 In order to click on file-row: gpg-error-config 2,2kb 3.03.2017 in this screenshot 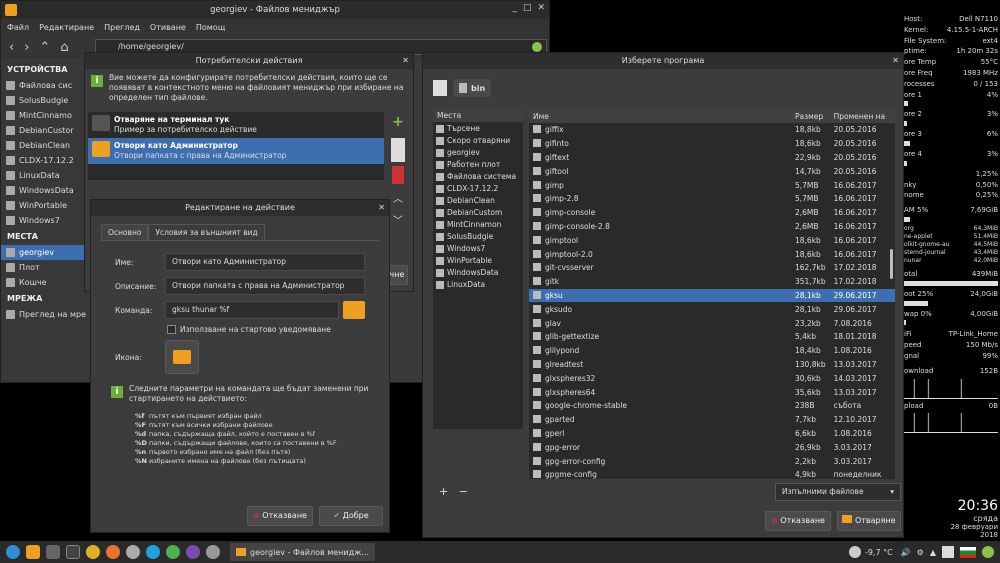, I will do `click(712, 461)`.